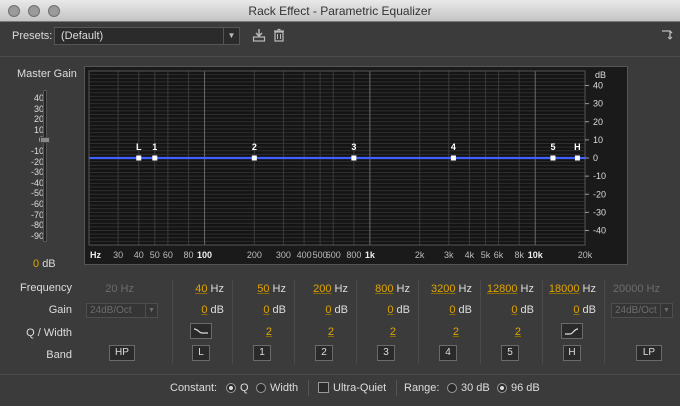 The image size is (680, 406). I want to click on presets-dropdown: (Default) ▼, so click(147, 36).